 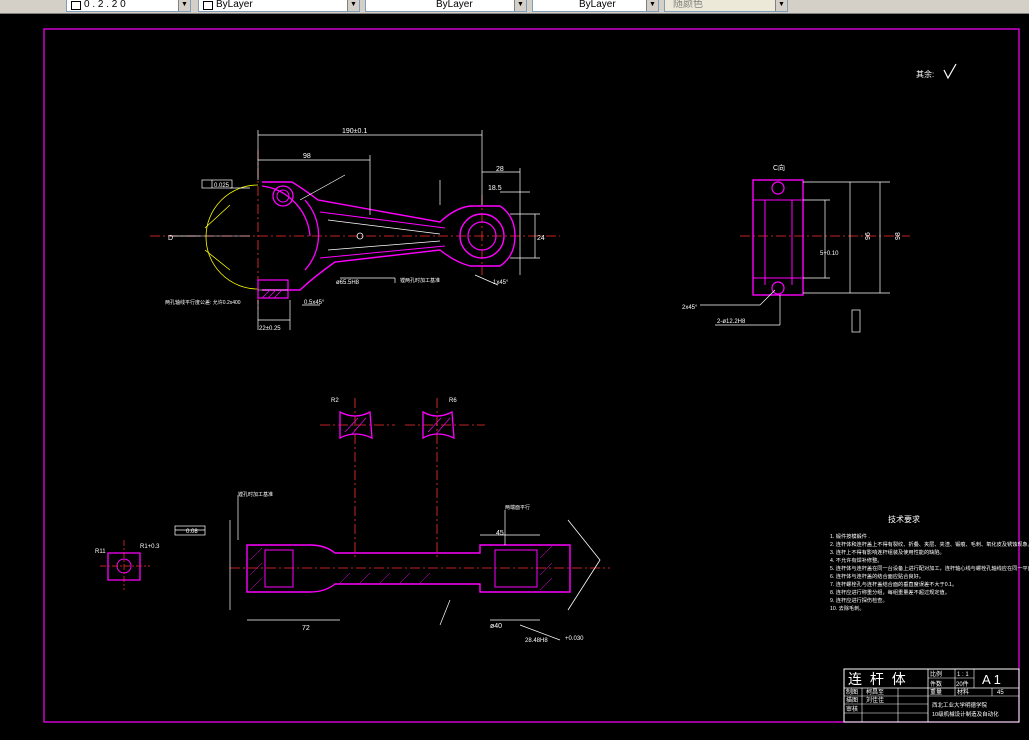 What do you see at coordinates (890, 592) in the screenshot?
I see `tech-item-8: 8. 连杆应进行称重分组，每组重量差不超过规定值。` at bounding box center [890, 592].